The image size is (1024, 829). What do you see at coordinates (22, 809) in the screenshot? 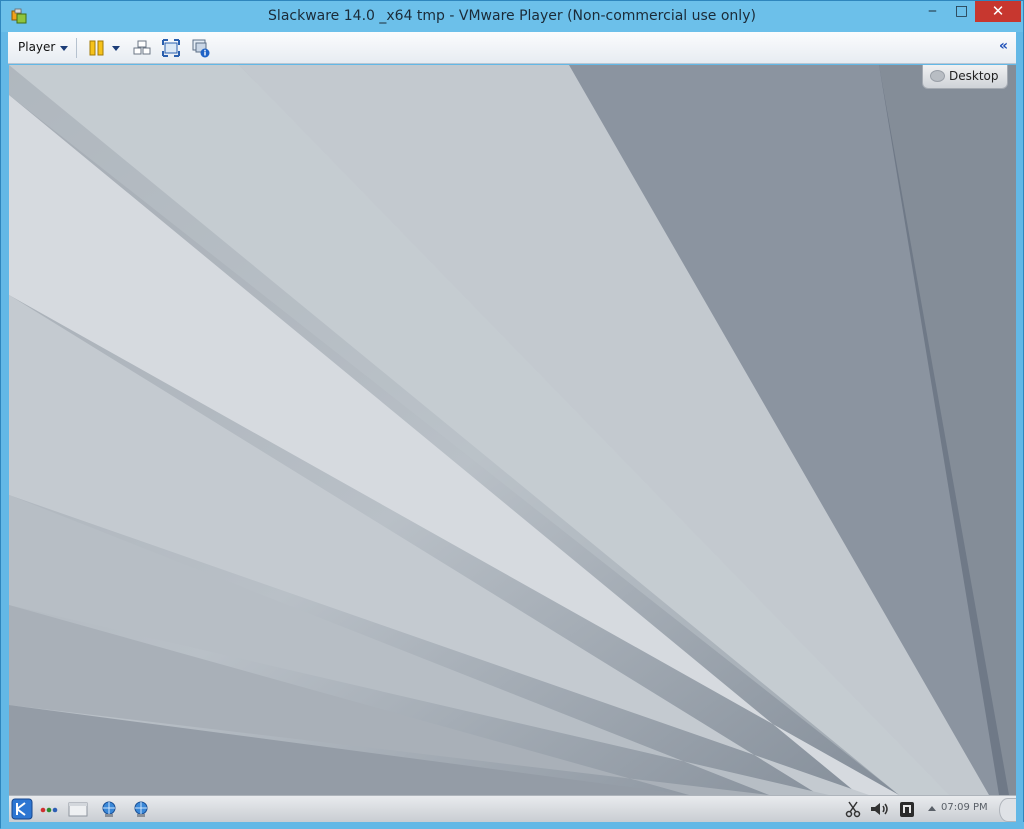
I see `kde-menu-icon` at bounding box center [22, 809].